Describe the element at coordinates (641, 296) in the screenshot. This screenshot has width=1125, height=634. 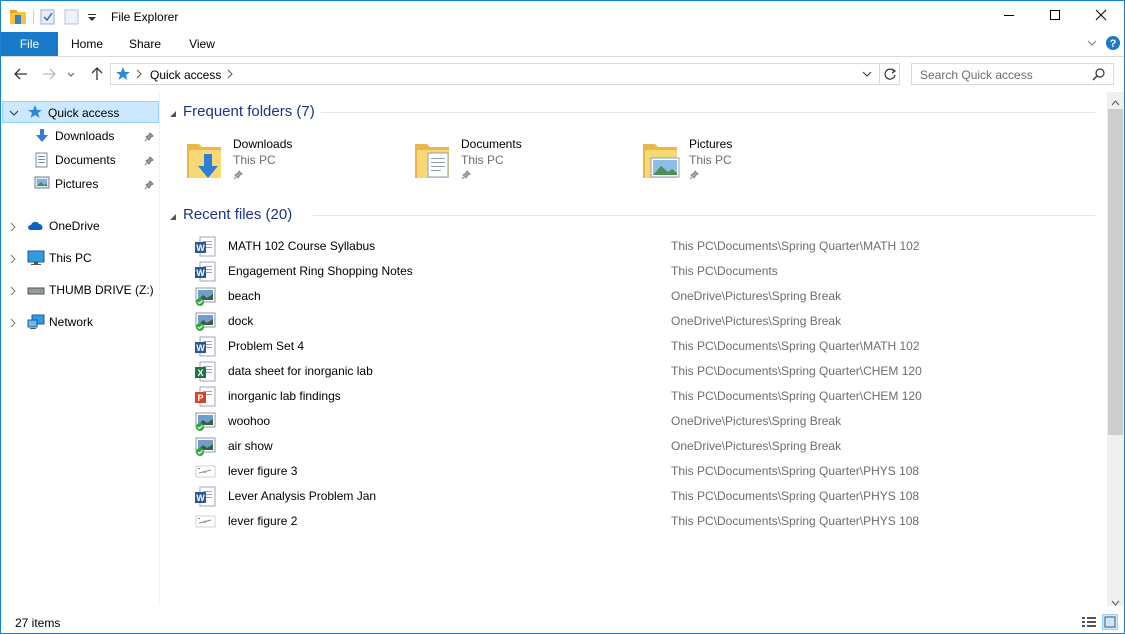
I see `file-row: beach OneDrive\Pictures\Spring Break` at that location.